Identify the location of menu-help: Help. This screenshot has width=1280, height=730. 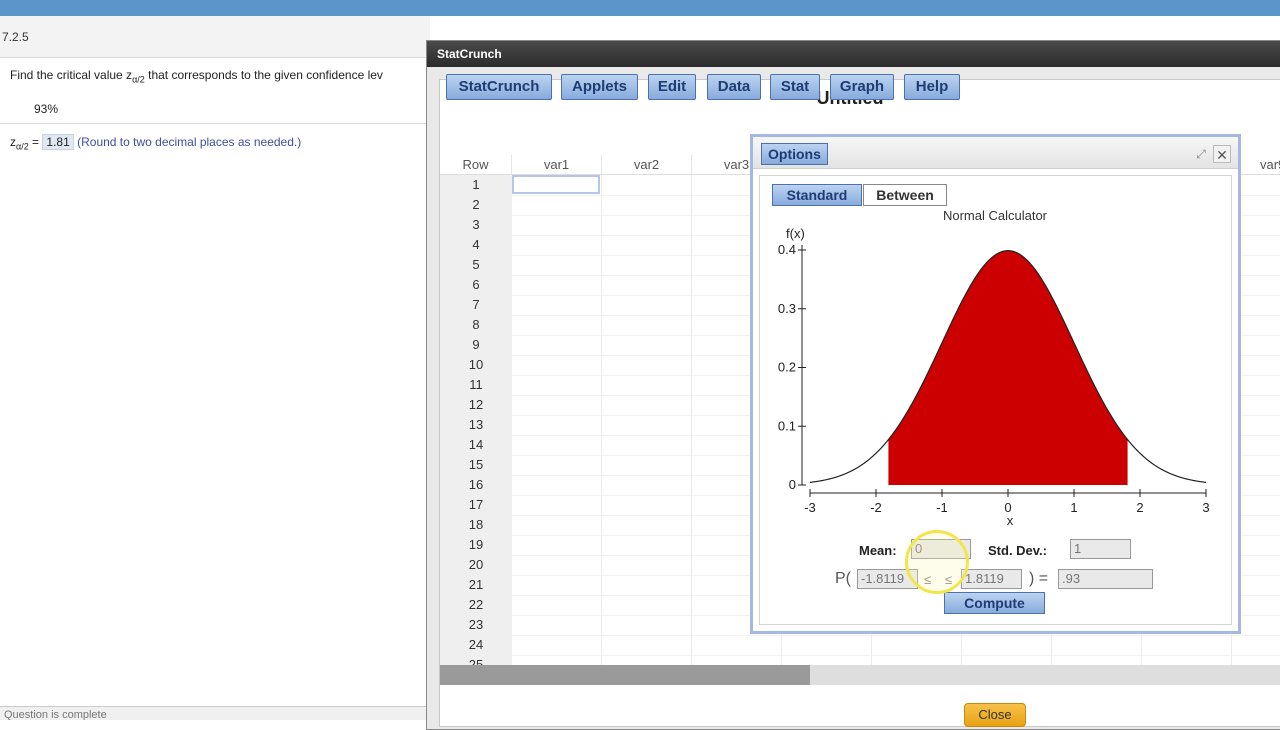
(932, 87).